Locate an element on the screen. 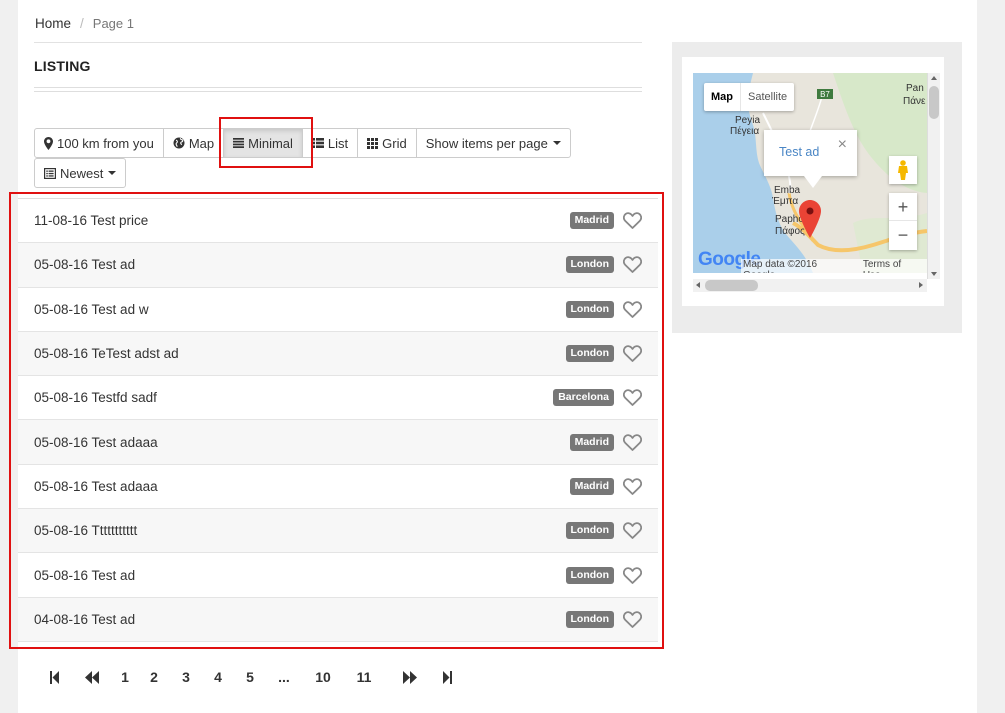 Image resolution: width=1005 pixels, height=713 pixels. map-type-map-button: Map is located at coordinates (722, 97).